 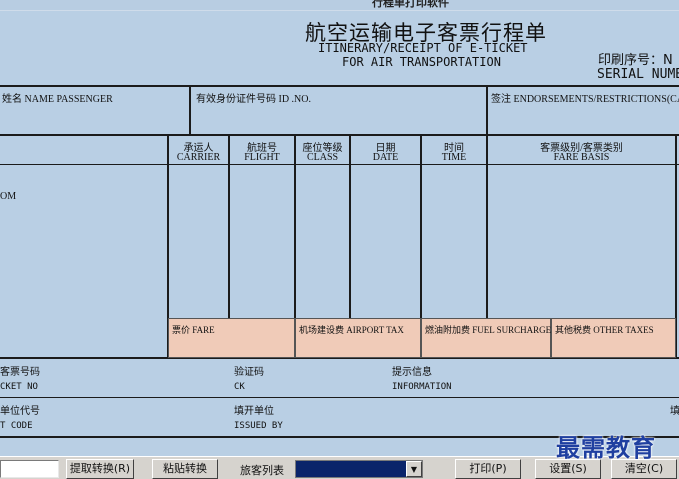 I want to click on col-class-en: CLASS, so click(x=322, y=157).